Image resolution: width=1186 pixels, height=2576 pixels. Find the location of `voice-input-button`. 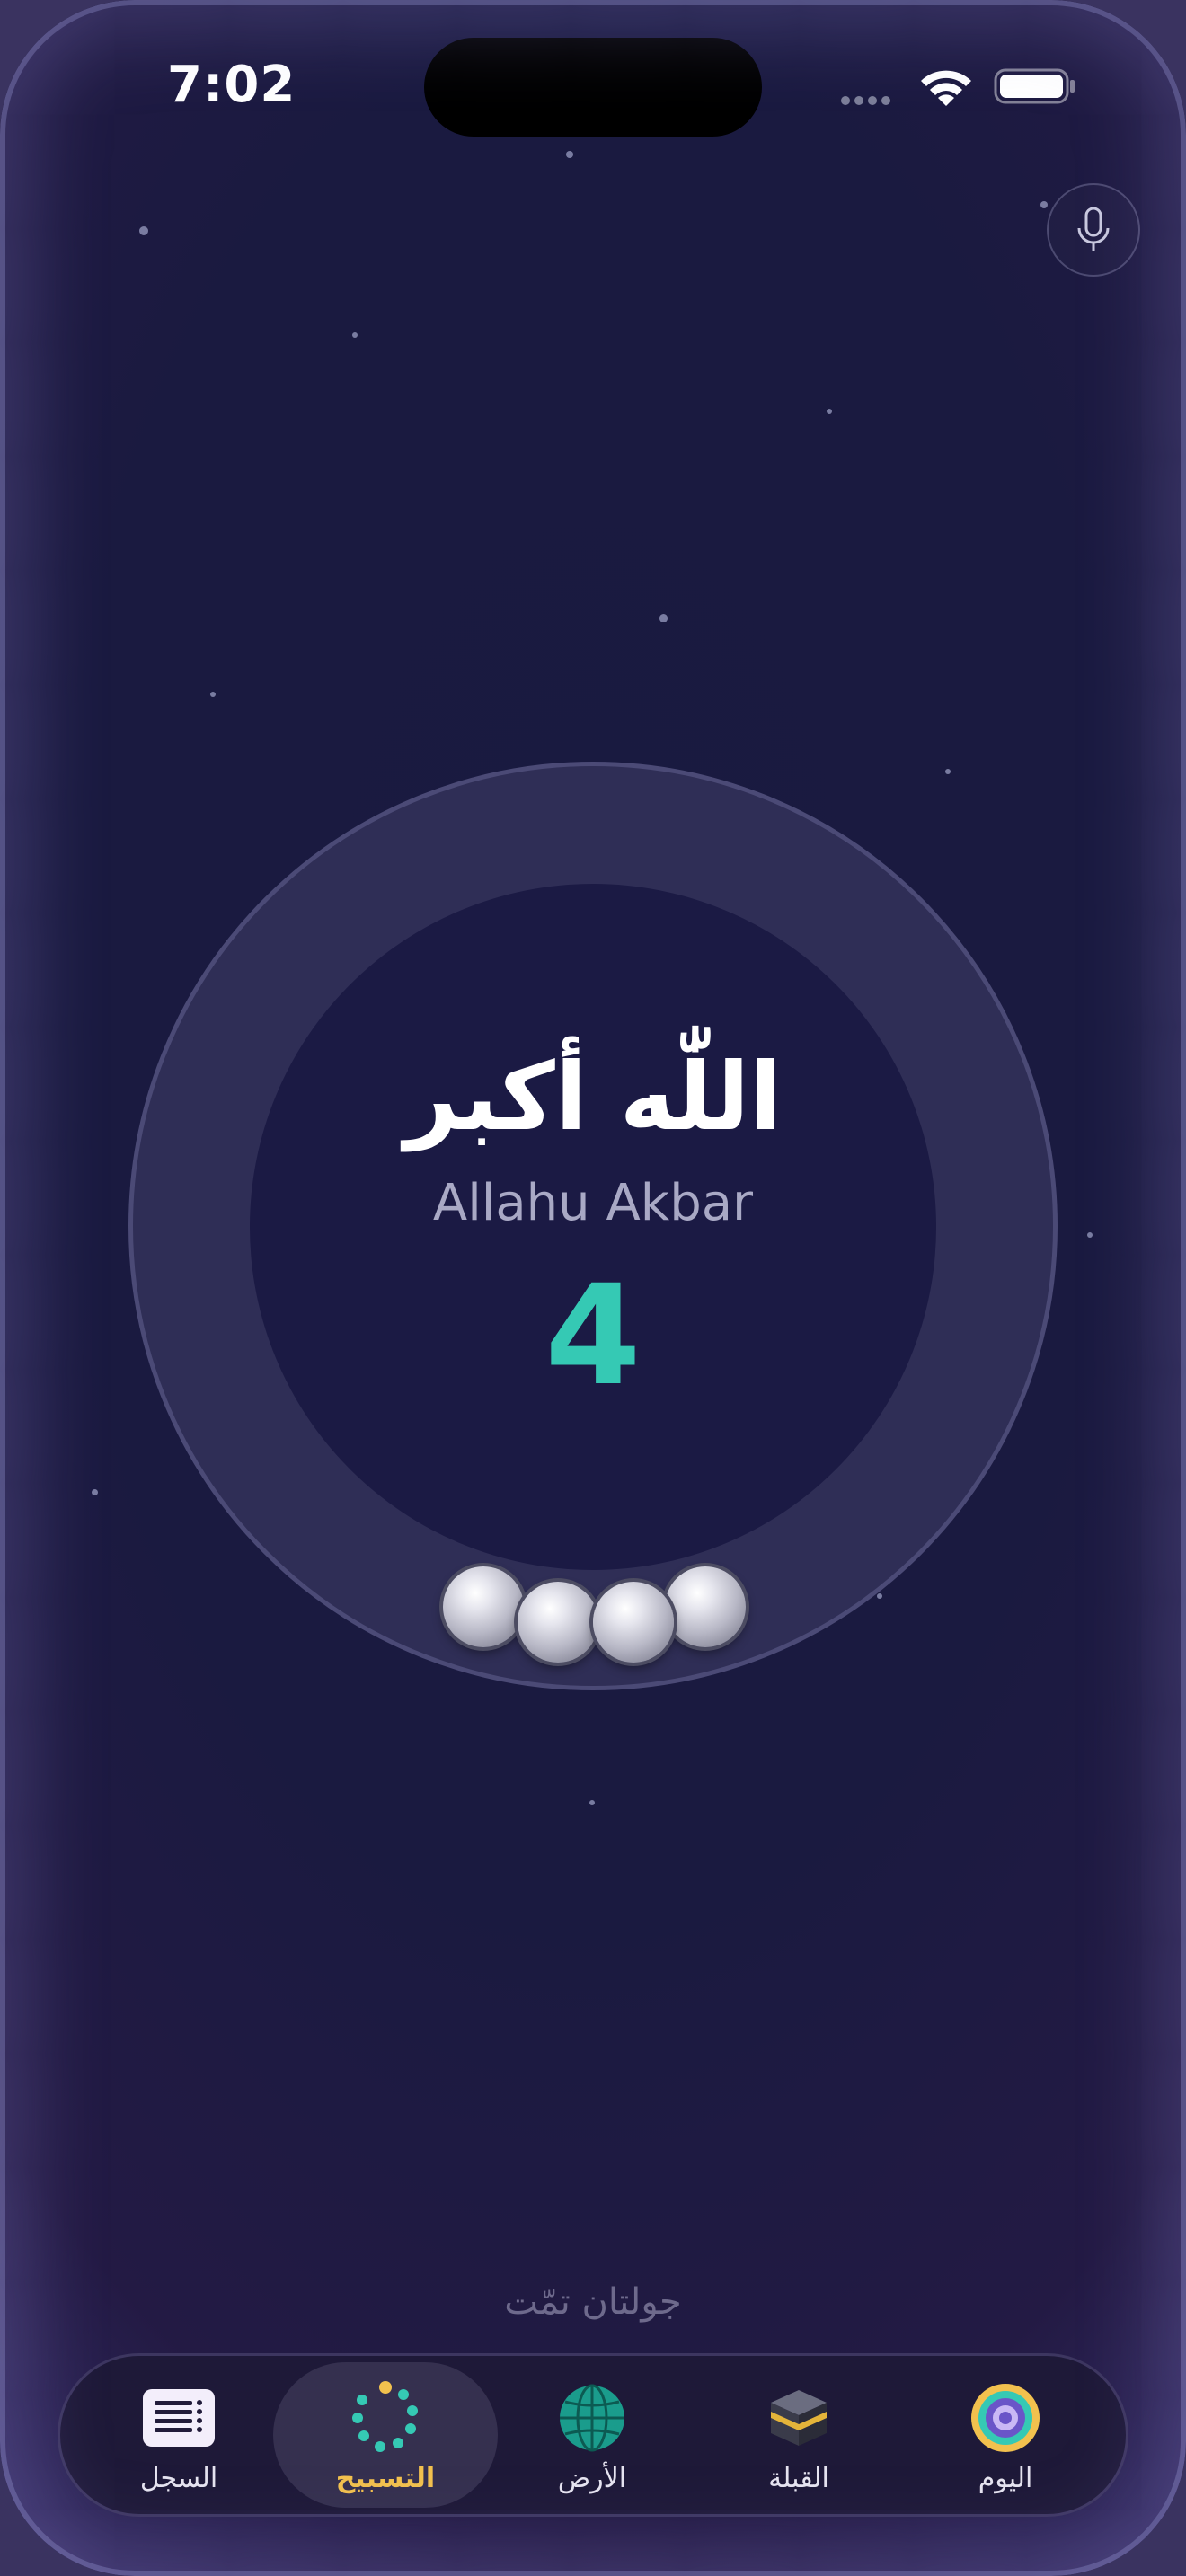

voice-input-button is located at coordinates (1093, 230).